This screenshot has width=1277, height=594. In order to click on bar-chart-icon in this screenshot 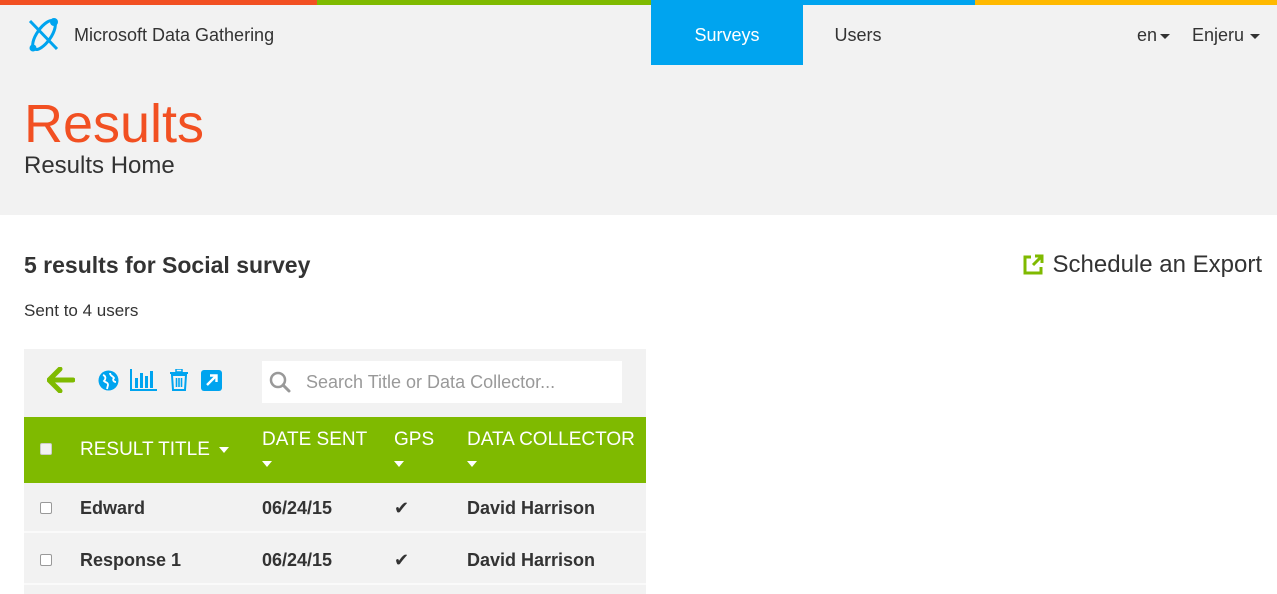, I will do `click(144, 380)`.